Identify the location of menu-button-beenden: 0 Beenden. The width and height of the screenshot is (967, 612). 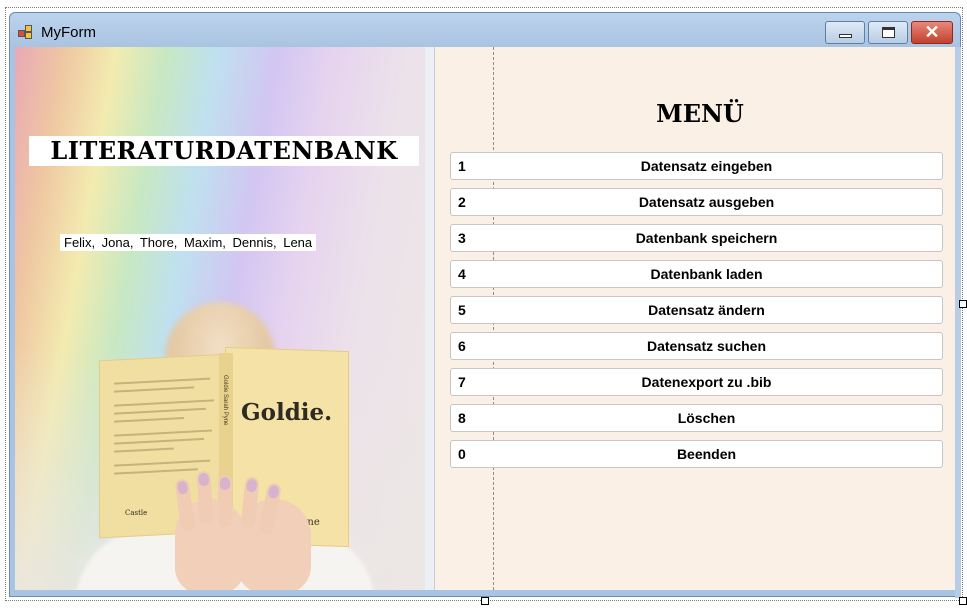
(696, 454).